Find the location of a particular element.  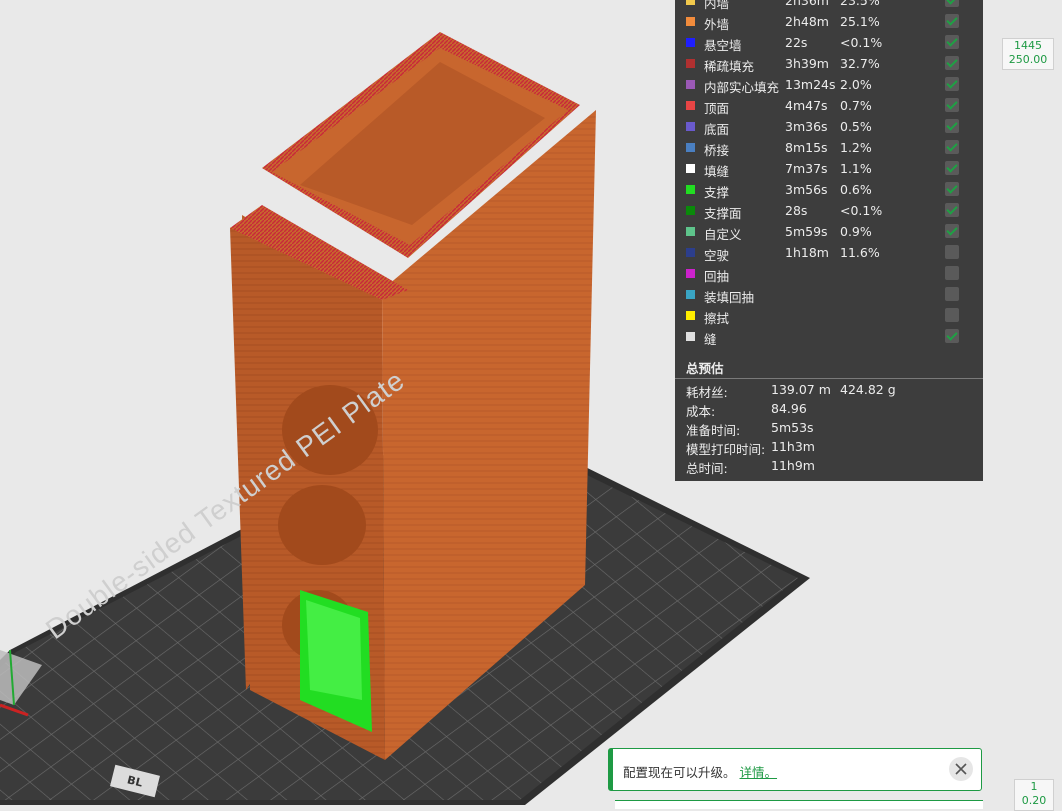

legend-item-time: 13m24s is located at coordinates (810, 84).